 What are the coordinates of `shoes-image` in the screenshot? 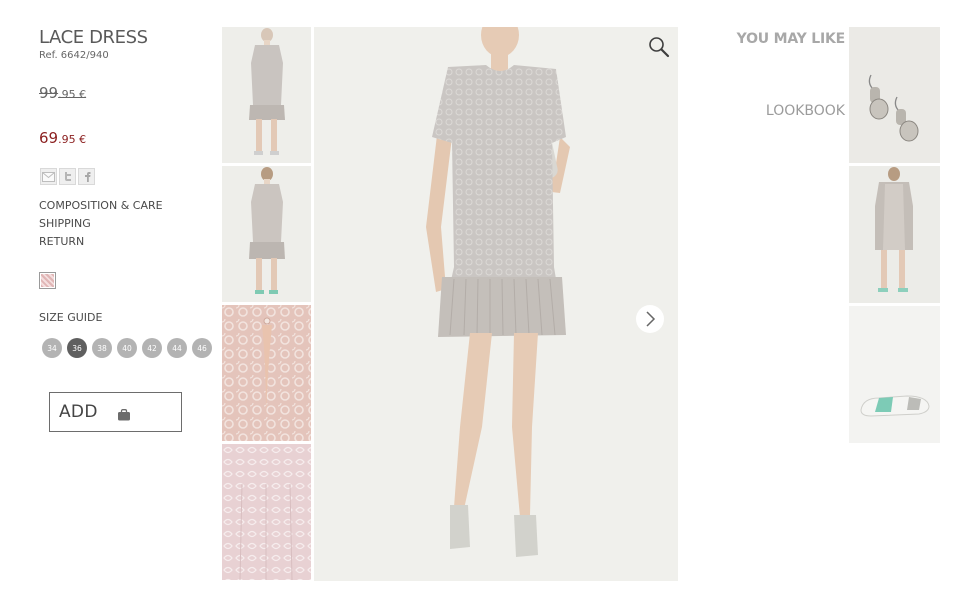 It's located at (895, 406).